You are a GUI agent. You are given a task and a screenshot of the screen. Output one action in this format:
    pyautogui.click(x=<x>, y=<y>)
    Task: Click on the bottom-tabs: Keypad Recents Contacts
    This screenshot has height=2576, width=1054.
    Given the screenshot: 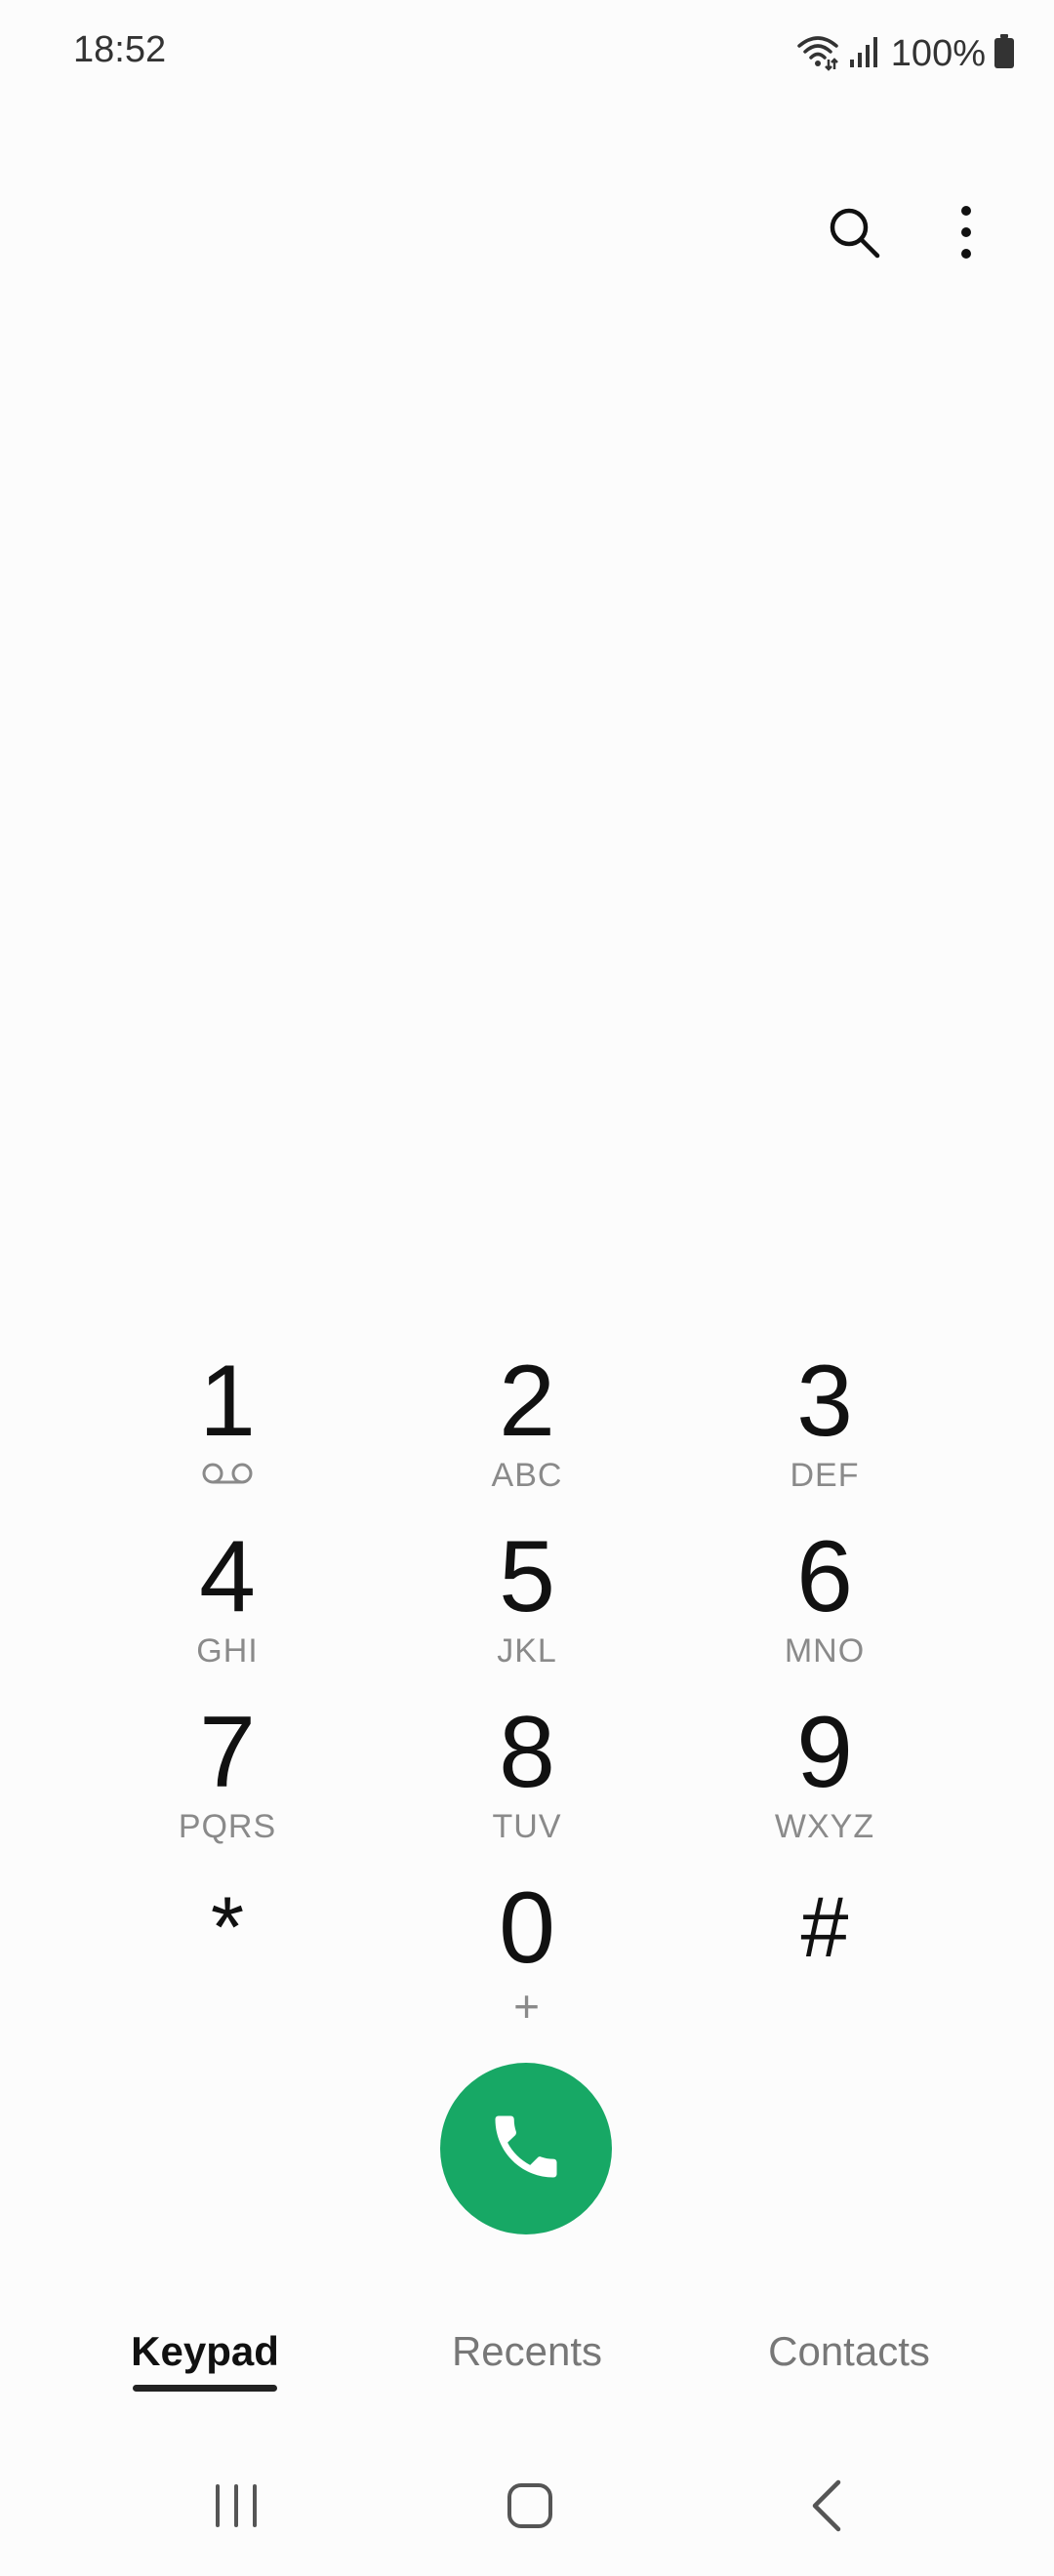 What is the action you would take?
    pyautogui.click(x=527, y=2366)
    